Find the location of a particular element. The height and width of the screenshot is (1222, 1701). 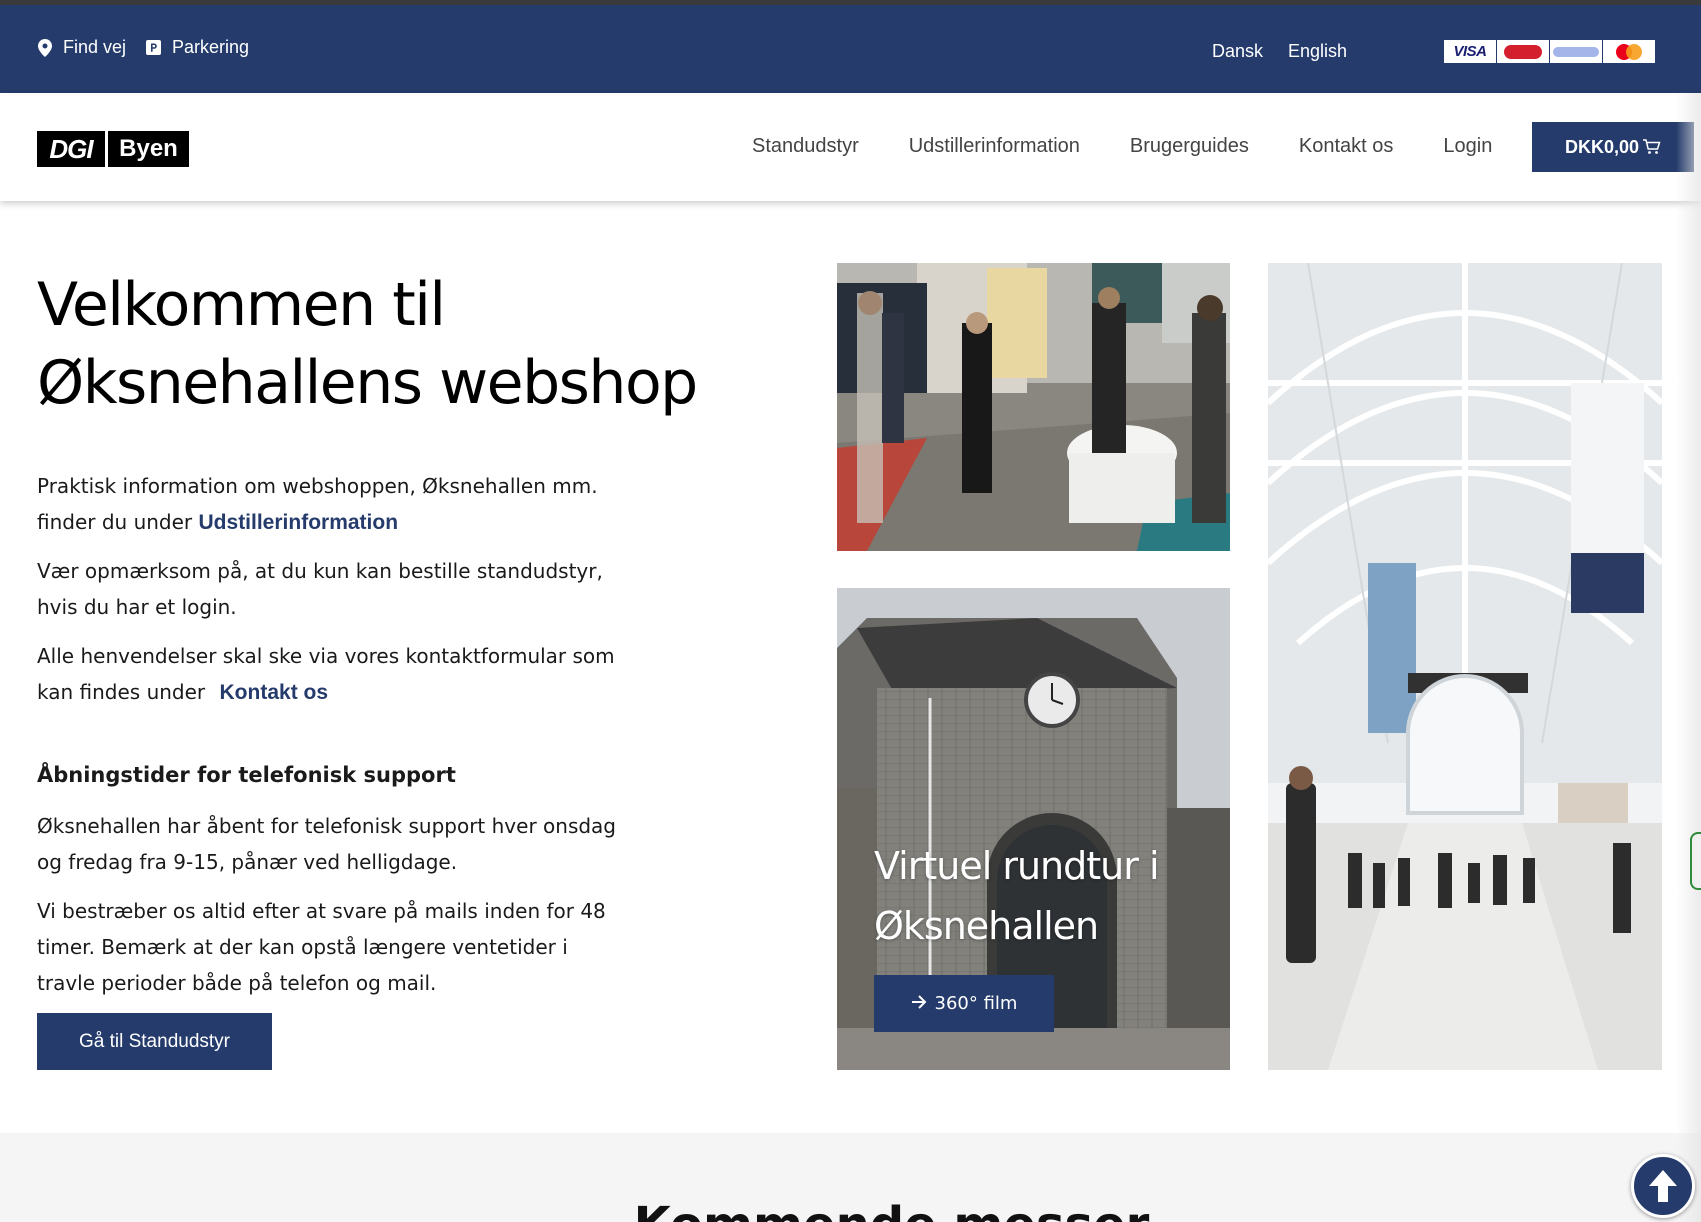

nav-kontakt-os: Kontakt os is located at coordinates (1346, 146).